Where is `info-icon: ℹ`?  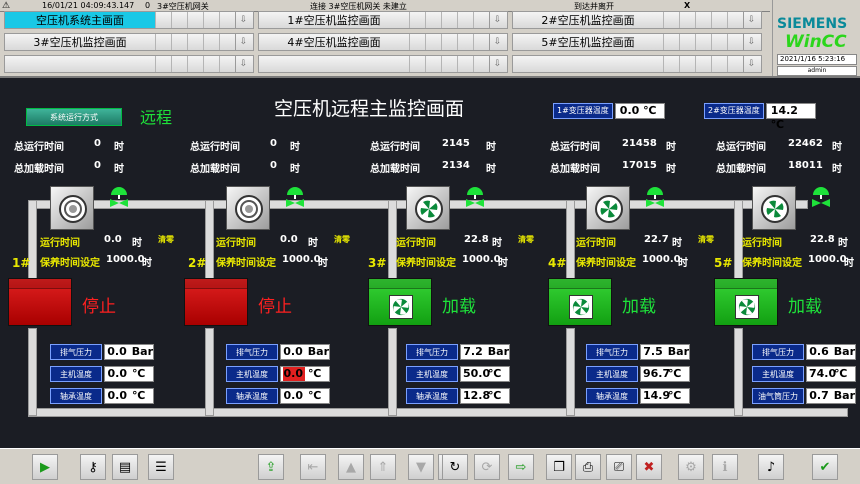
info-icon: ℹ is located at coordinates (725, 467).